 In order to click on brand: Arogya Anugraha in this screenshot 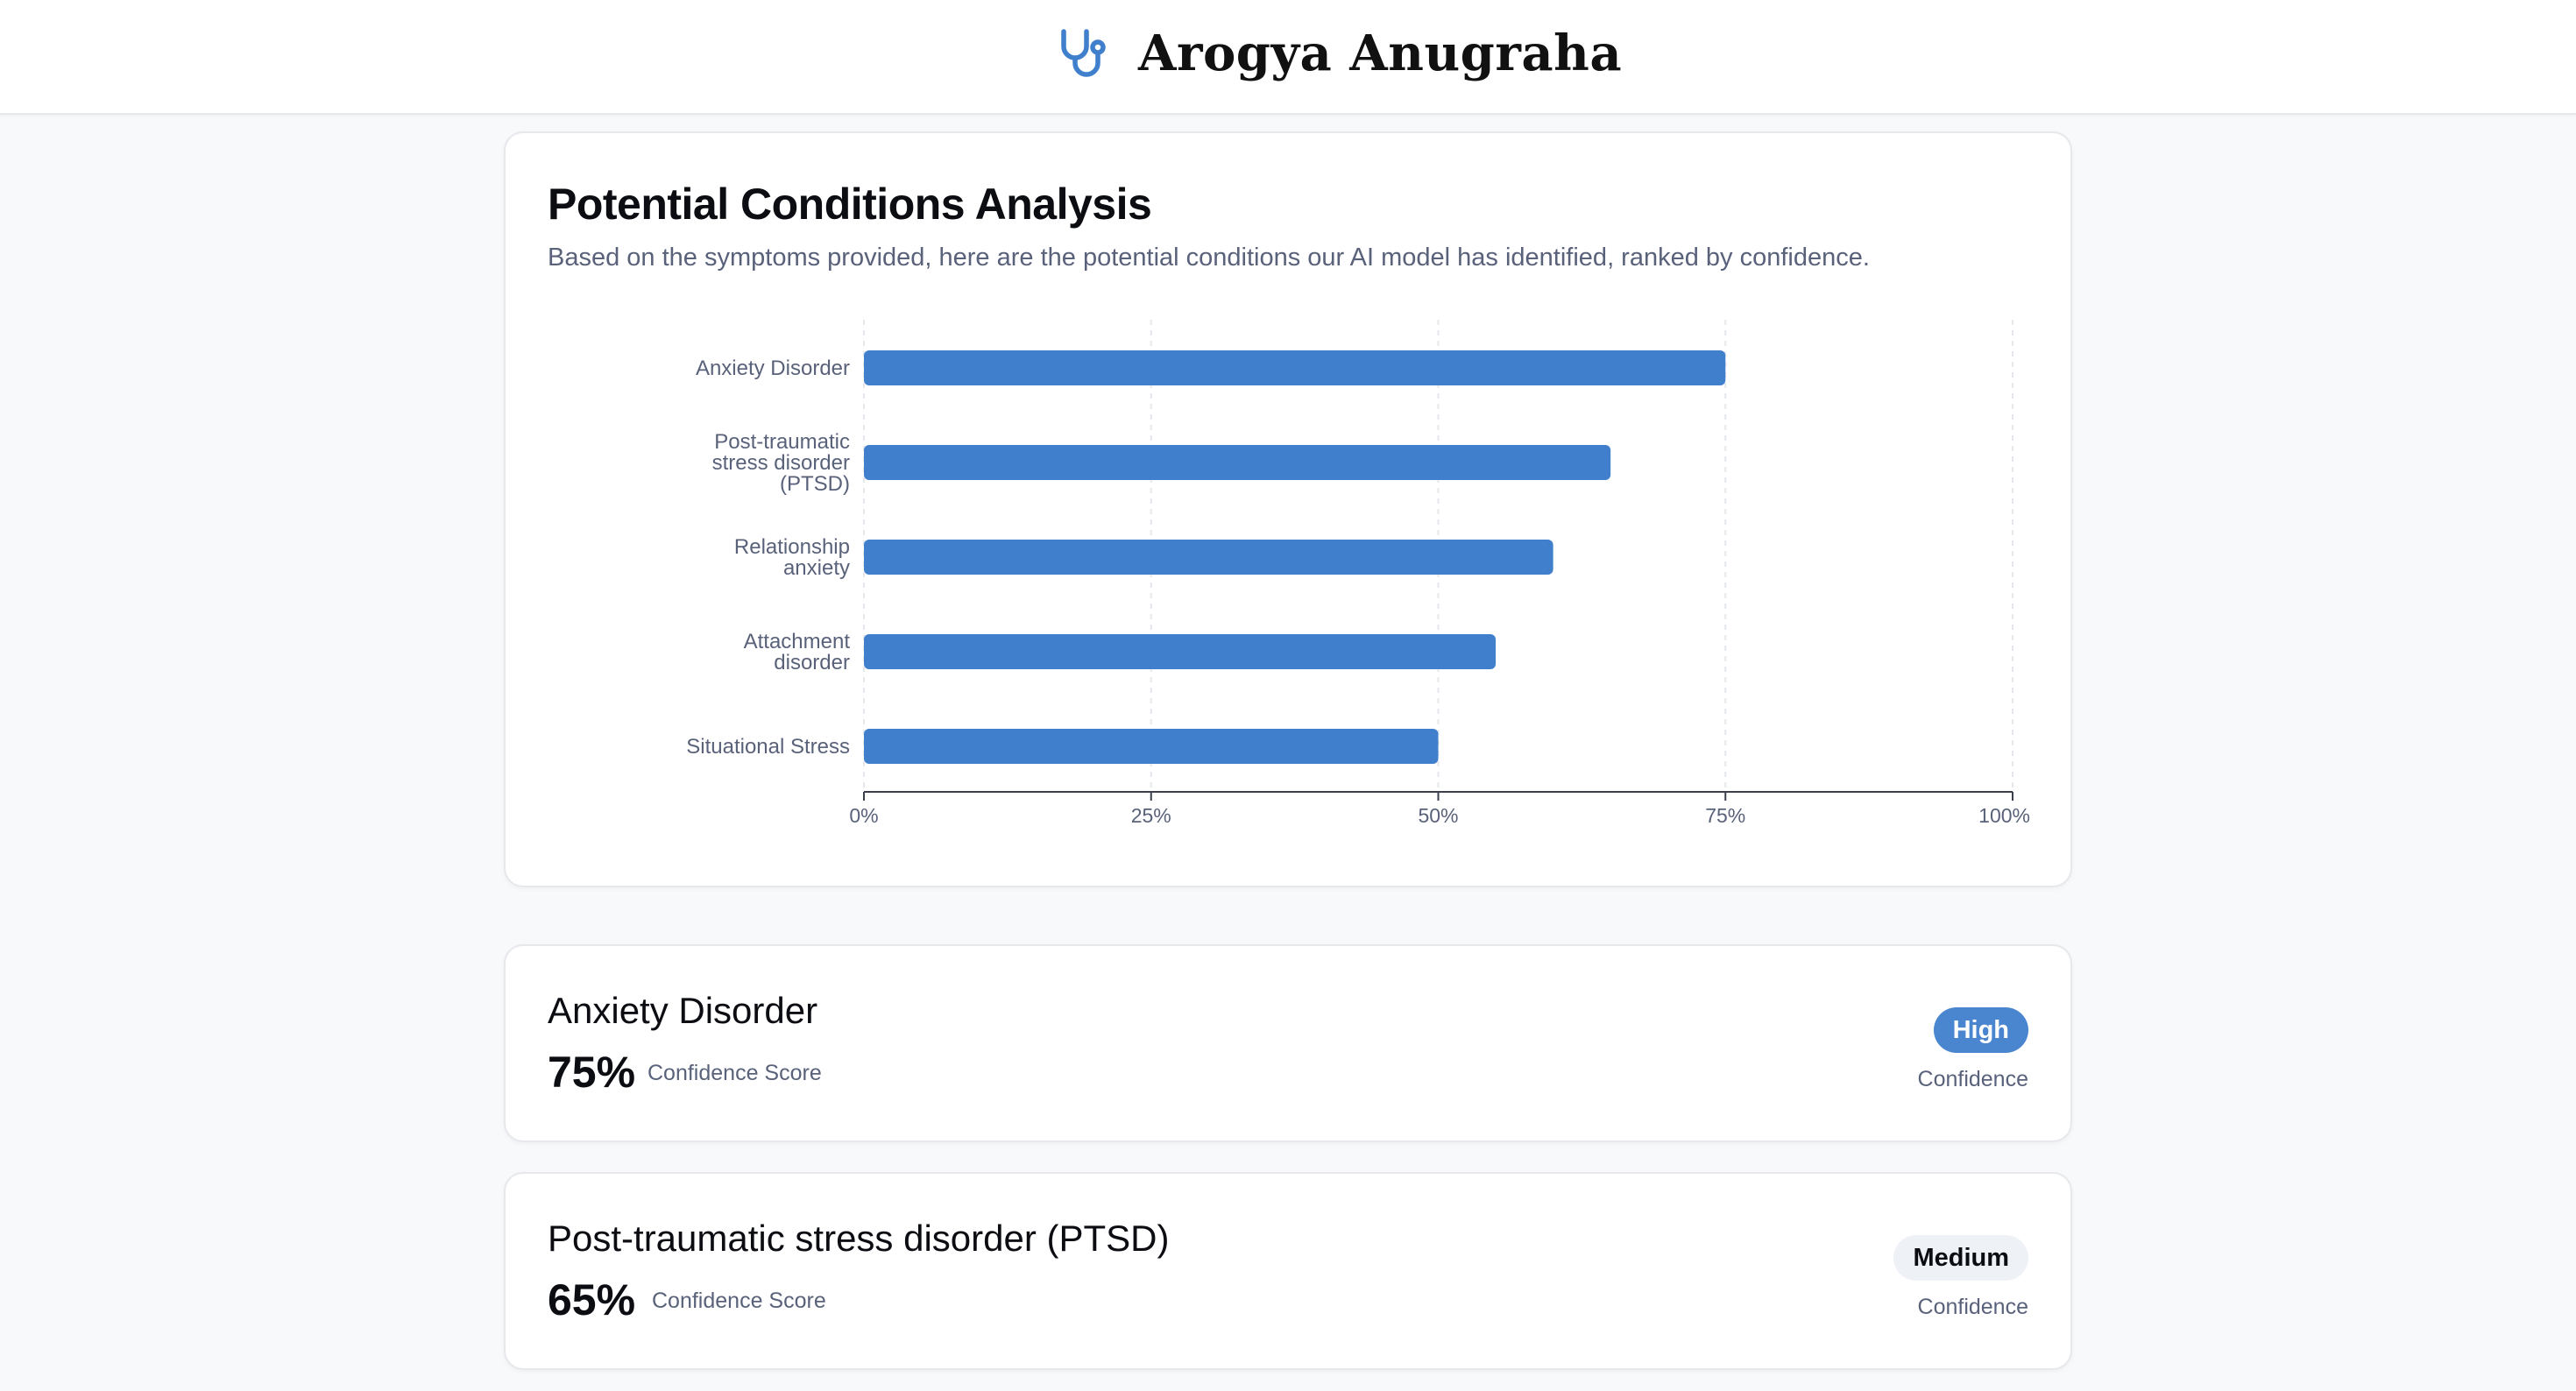, I will do `click(1339, 53)`.